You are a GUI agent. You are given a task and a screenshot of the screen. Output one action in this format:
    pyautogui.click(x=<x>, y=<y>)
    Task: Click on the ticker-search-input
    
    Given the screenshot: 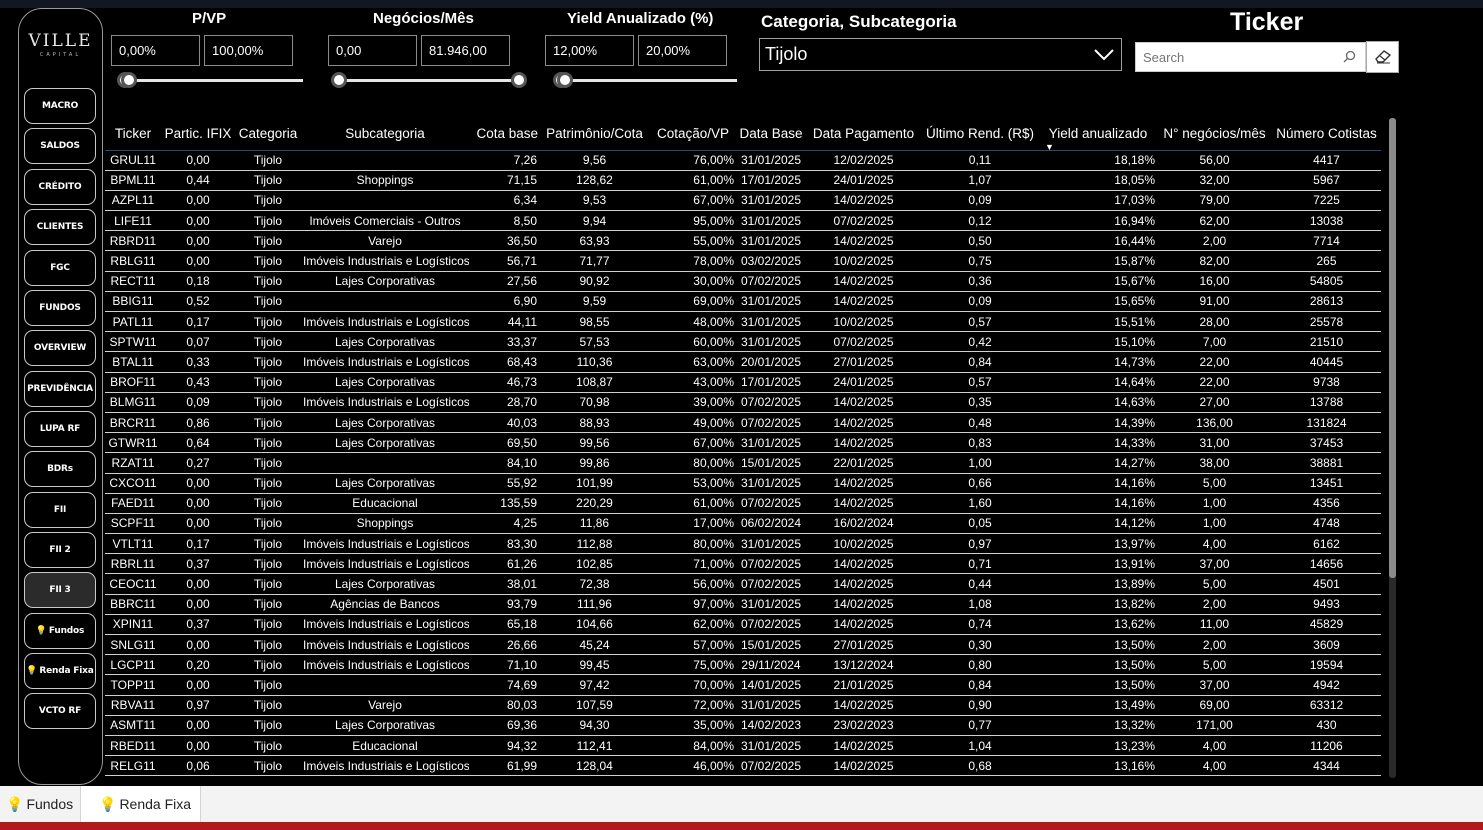 What is the action you would take?
    pyautogui.click(x=1236, y=57)
    